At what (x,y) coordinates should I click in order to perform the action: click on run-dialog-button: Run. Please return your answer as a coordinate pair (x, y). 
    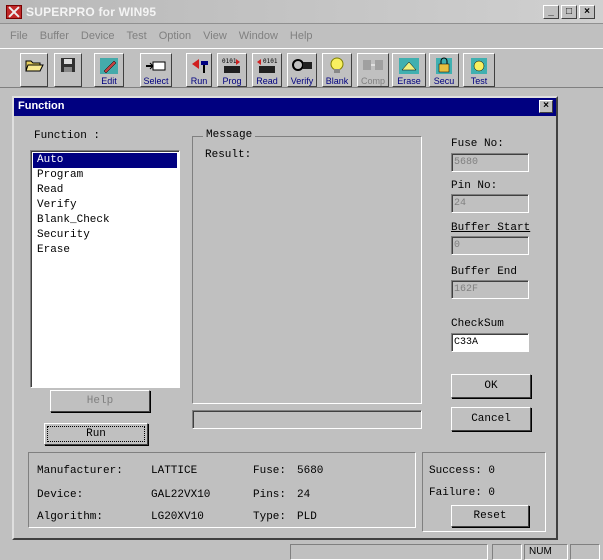
    Looking at the image, I should click on (96, 434).